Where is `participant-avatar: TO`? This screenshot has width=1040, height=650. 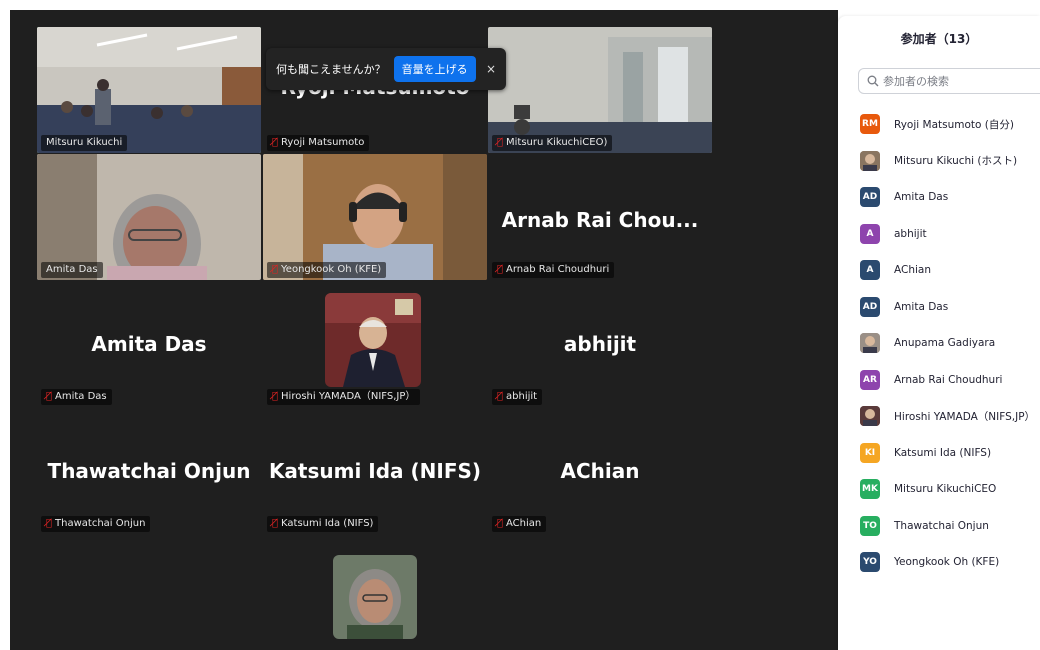
participant-avatar: TO is located at coordinates (870, 525).